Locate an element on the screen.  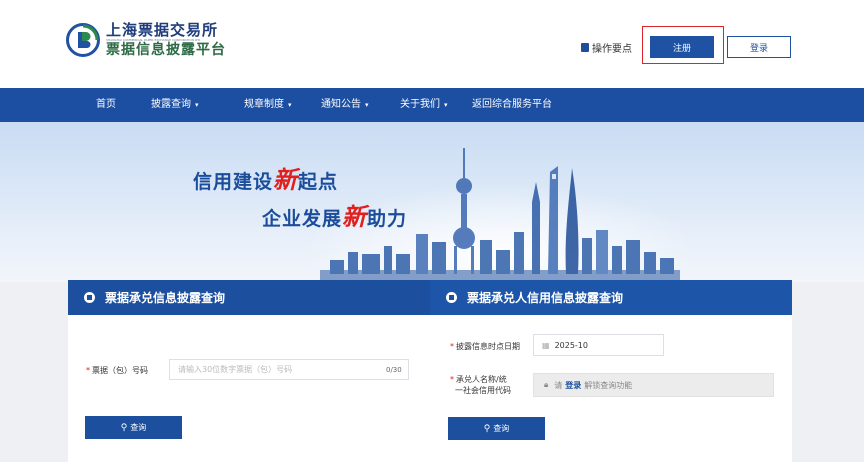
acceptor-name-label-line2: 一社会信用代码 is located at coordinates (483, 390).